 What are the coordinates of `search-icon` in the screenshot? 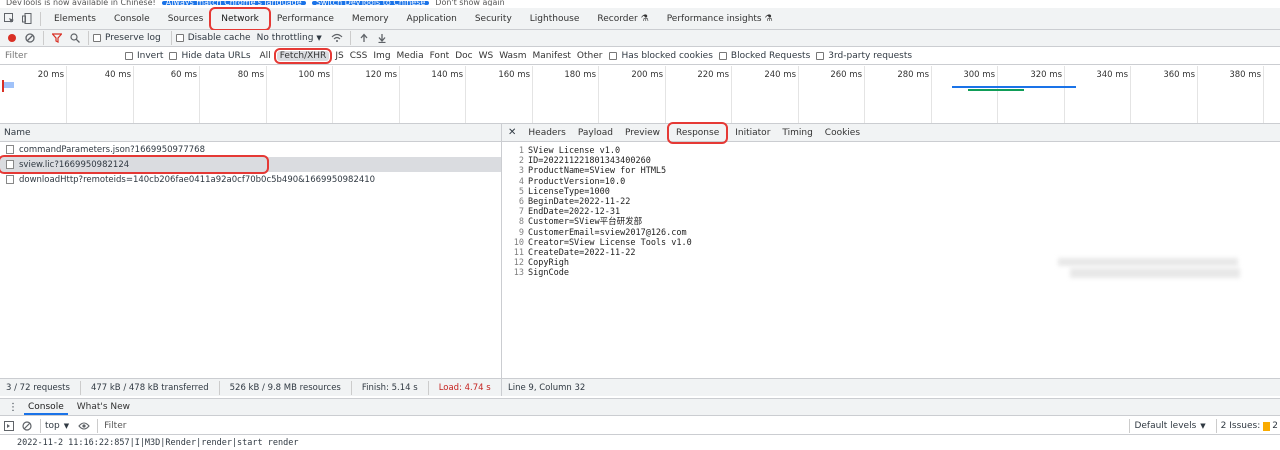 It's located at (75, 38).